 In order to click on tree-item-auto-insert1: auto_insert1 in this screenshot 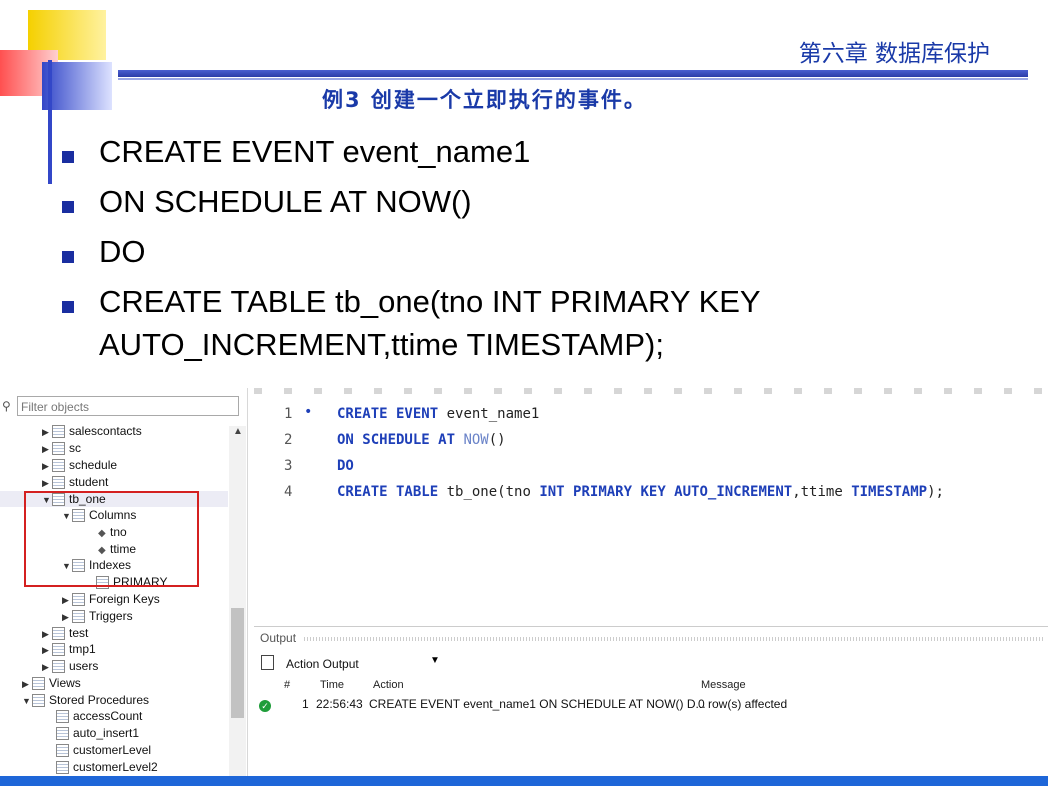, I will do `click(97, 733)`.